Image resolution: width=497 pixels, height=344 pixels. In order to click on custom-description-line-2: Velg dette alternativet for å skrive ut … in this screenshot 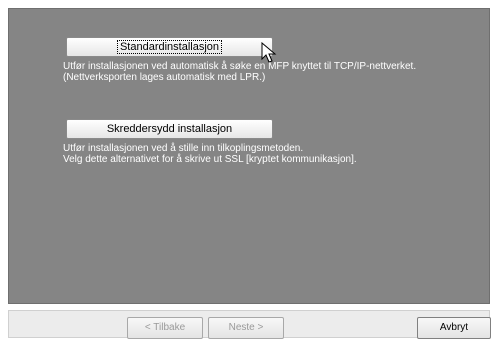, I will do `click(210, 159)`.